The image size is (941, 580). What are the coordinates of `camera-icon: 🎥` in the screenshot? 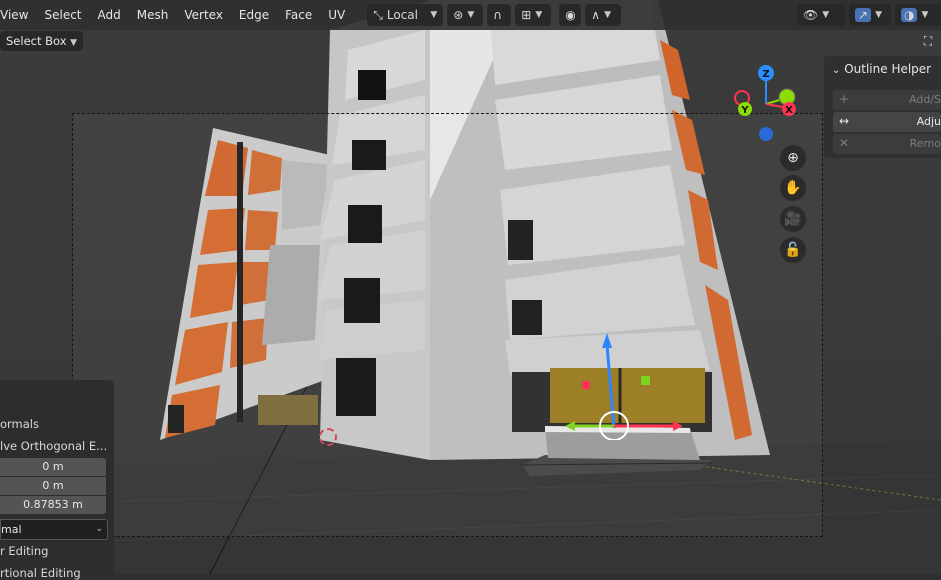 It's located at (793, 219).